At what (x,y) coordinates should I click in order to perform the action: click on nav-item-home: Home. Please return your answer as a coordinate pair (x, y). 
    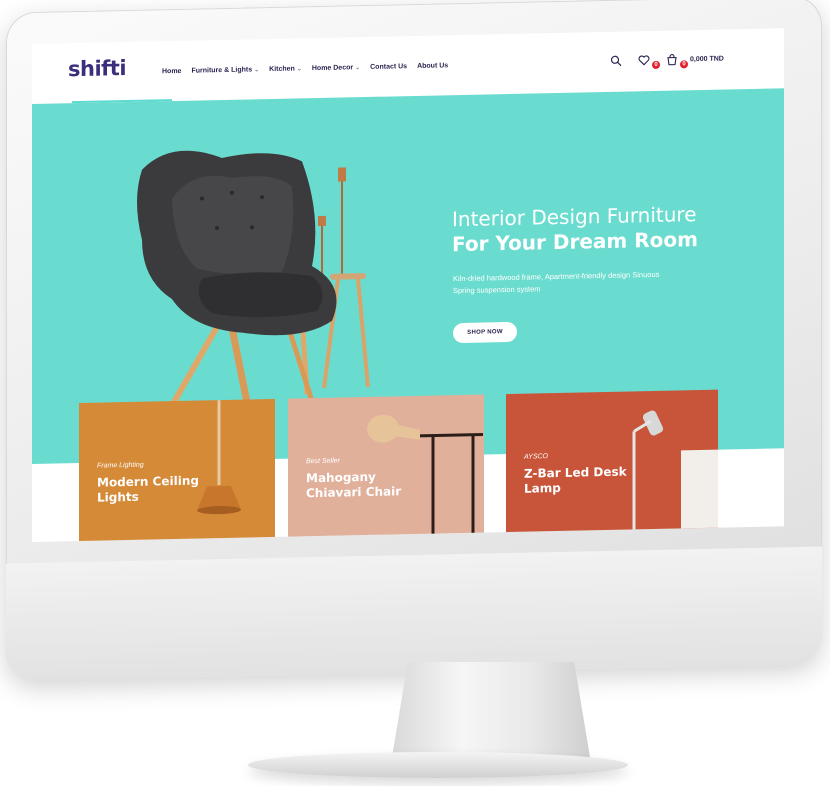
    Looking at the image, I should click on (171, 71).